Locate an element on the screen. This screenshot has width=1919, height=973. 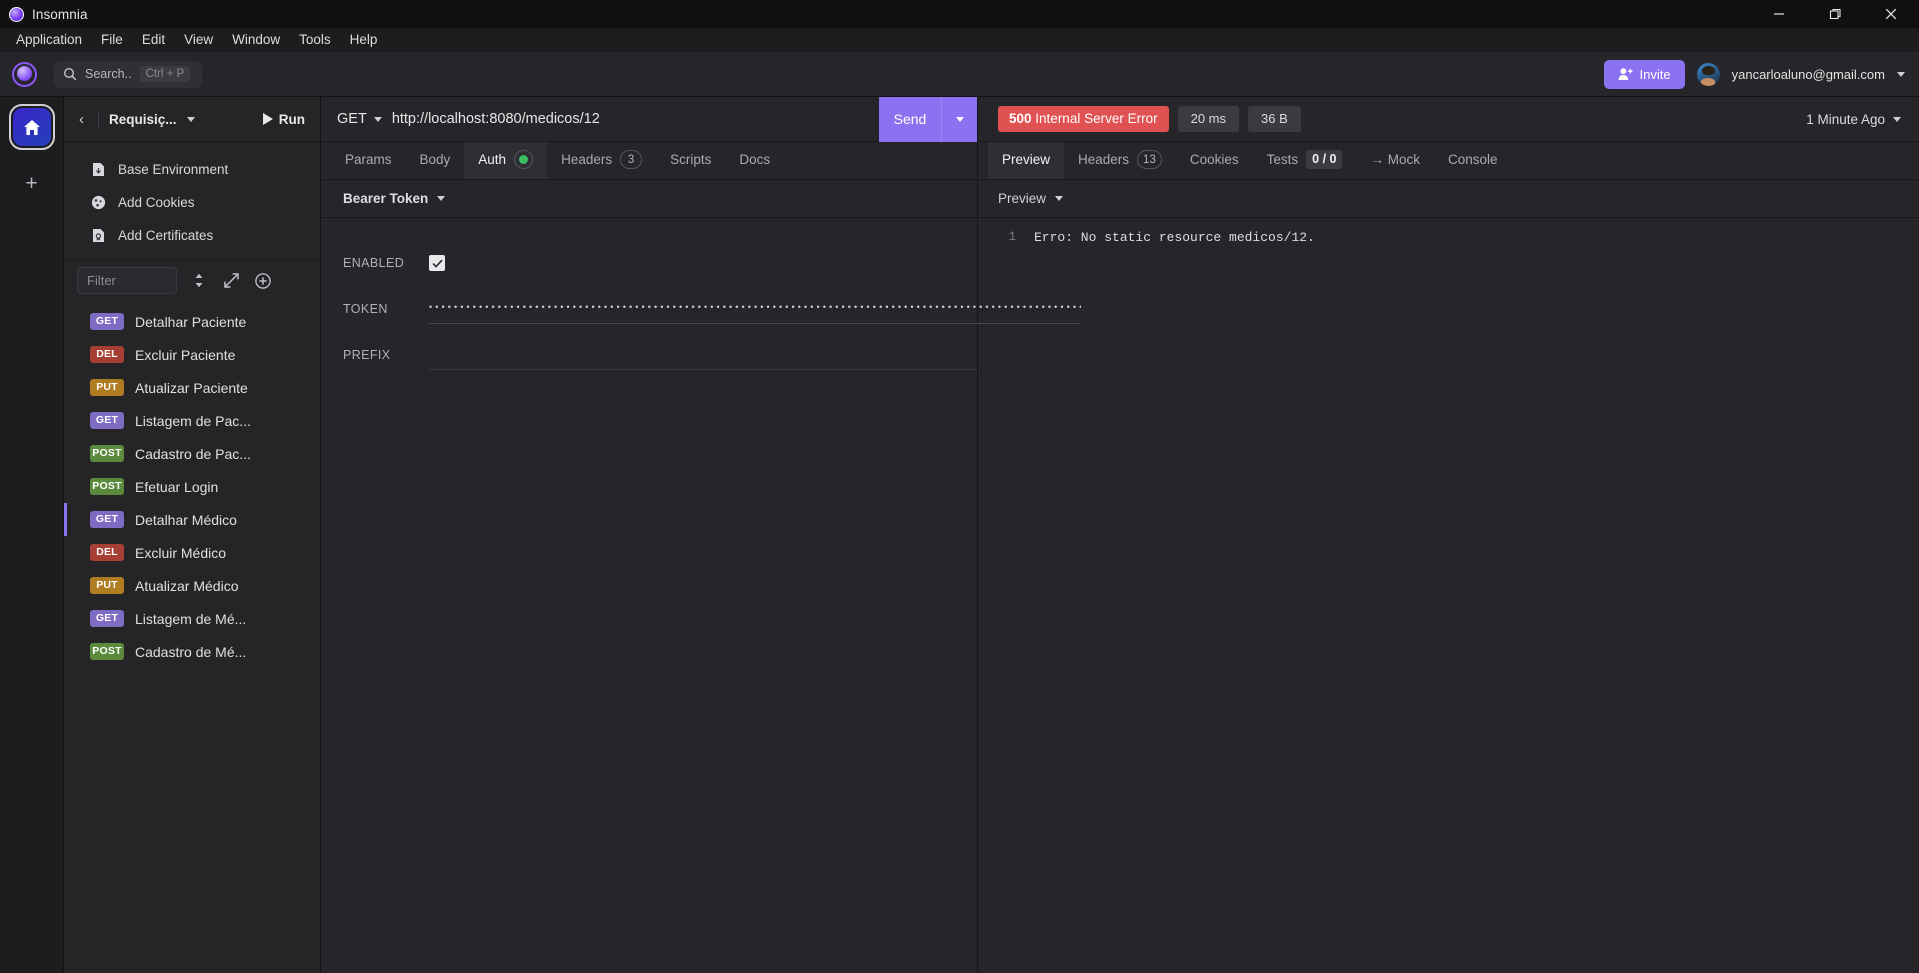
expand-all-button is located at coordinates (231, 280).